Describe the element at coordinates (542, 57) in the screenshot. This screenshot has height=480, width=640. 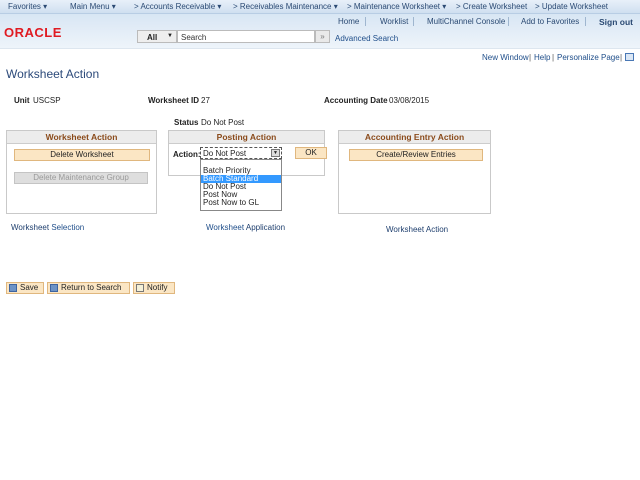
I see `help-link: Help` at that location.